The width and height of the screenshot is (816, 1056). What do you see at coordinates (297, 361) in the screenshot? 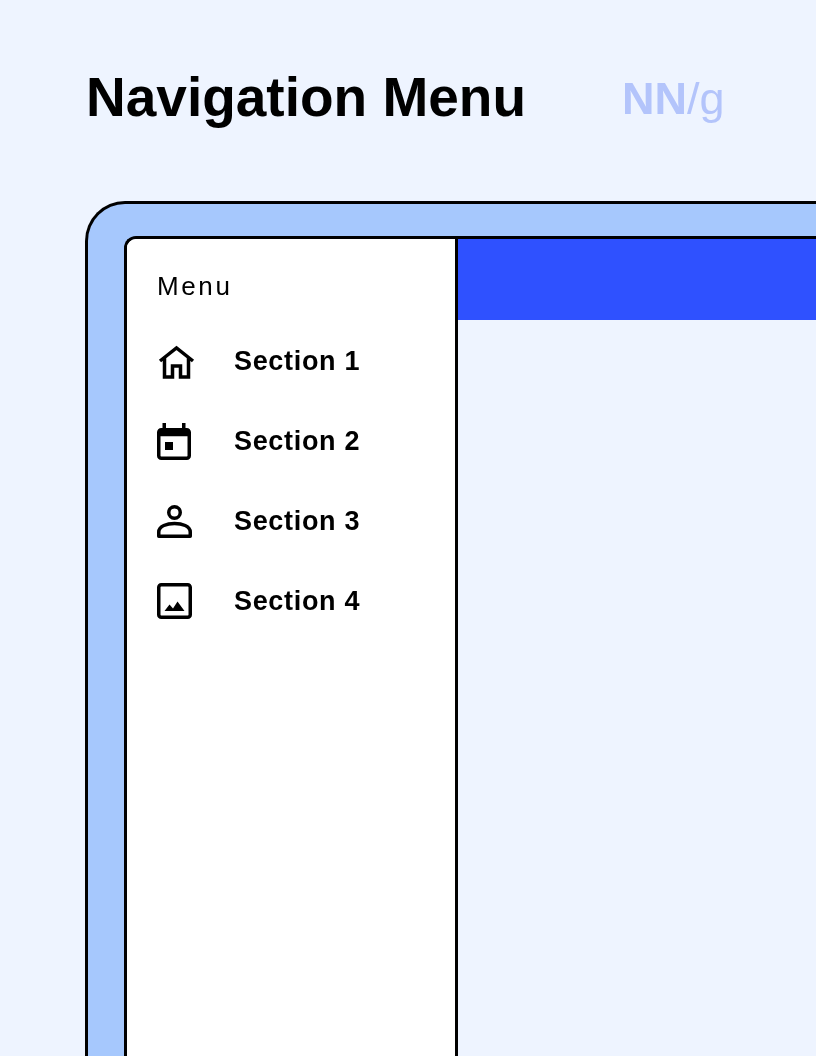
I see `menu-item: Section 1` at bounding box center [297, 361].